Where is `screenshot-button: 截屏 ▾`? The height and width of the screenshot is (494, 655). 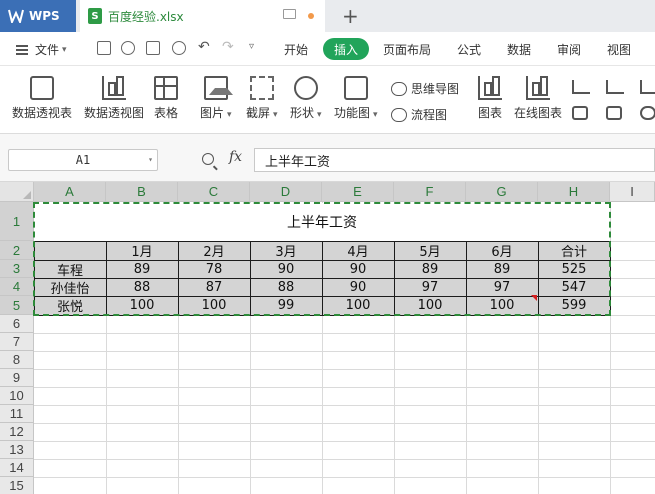
screenshot-button: 截屏 ▾ is located at coordinates (262, 98).